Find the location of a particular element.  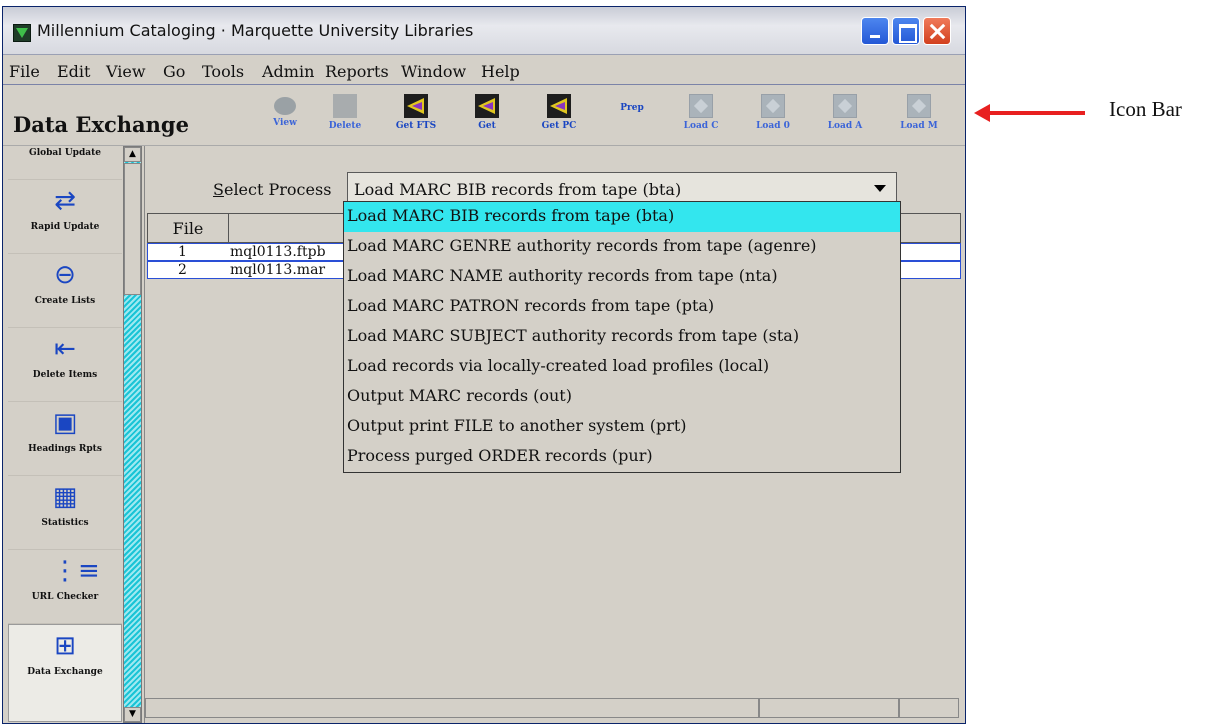

status-bar is located at coordinates (552, 708).